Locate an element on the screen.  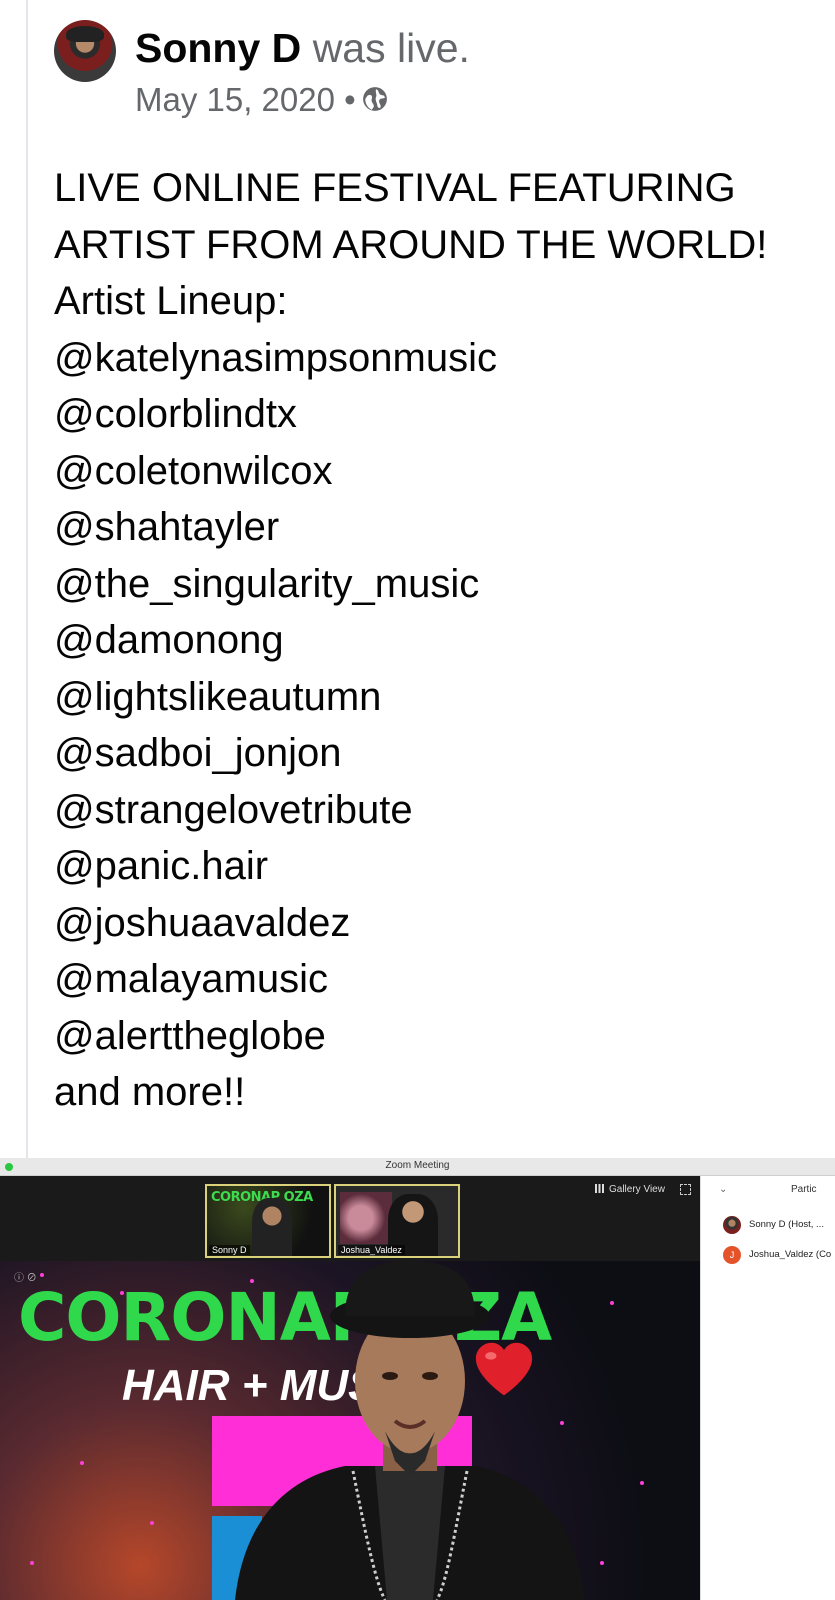
gallery-view-button: Gallery View is located at coordinates (630, 1189).